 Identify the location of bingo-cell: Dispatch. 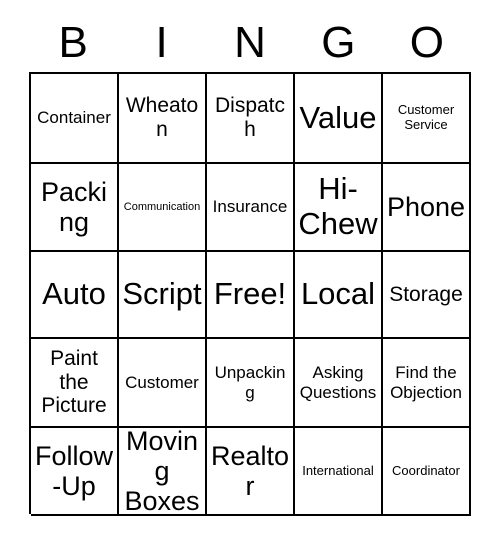
(251, 119).